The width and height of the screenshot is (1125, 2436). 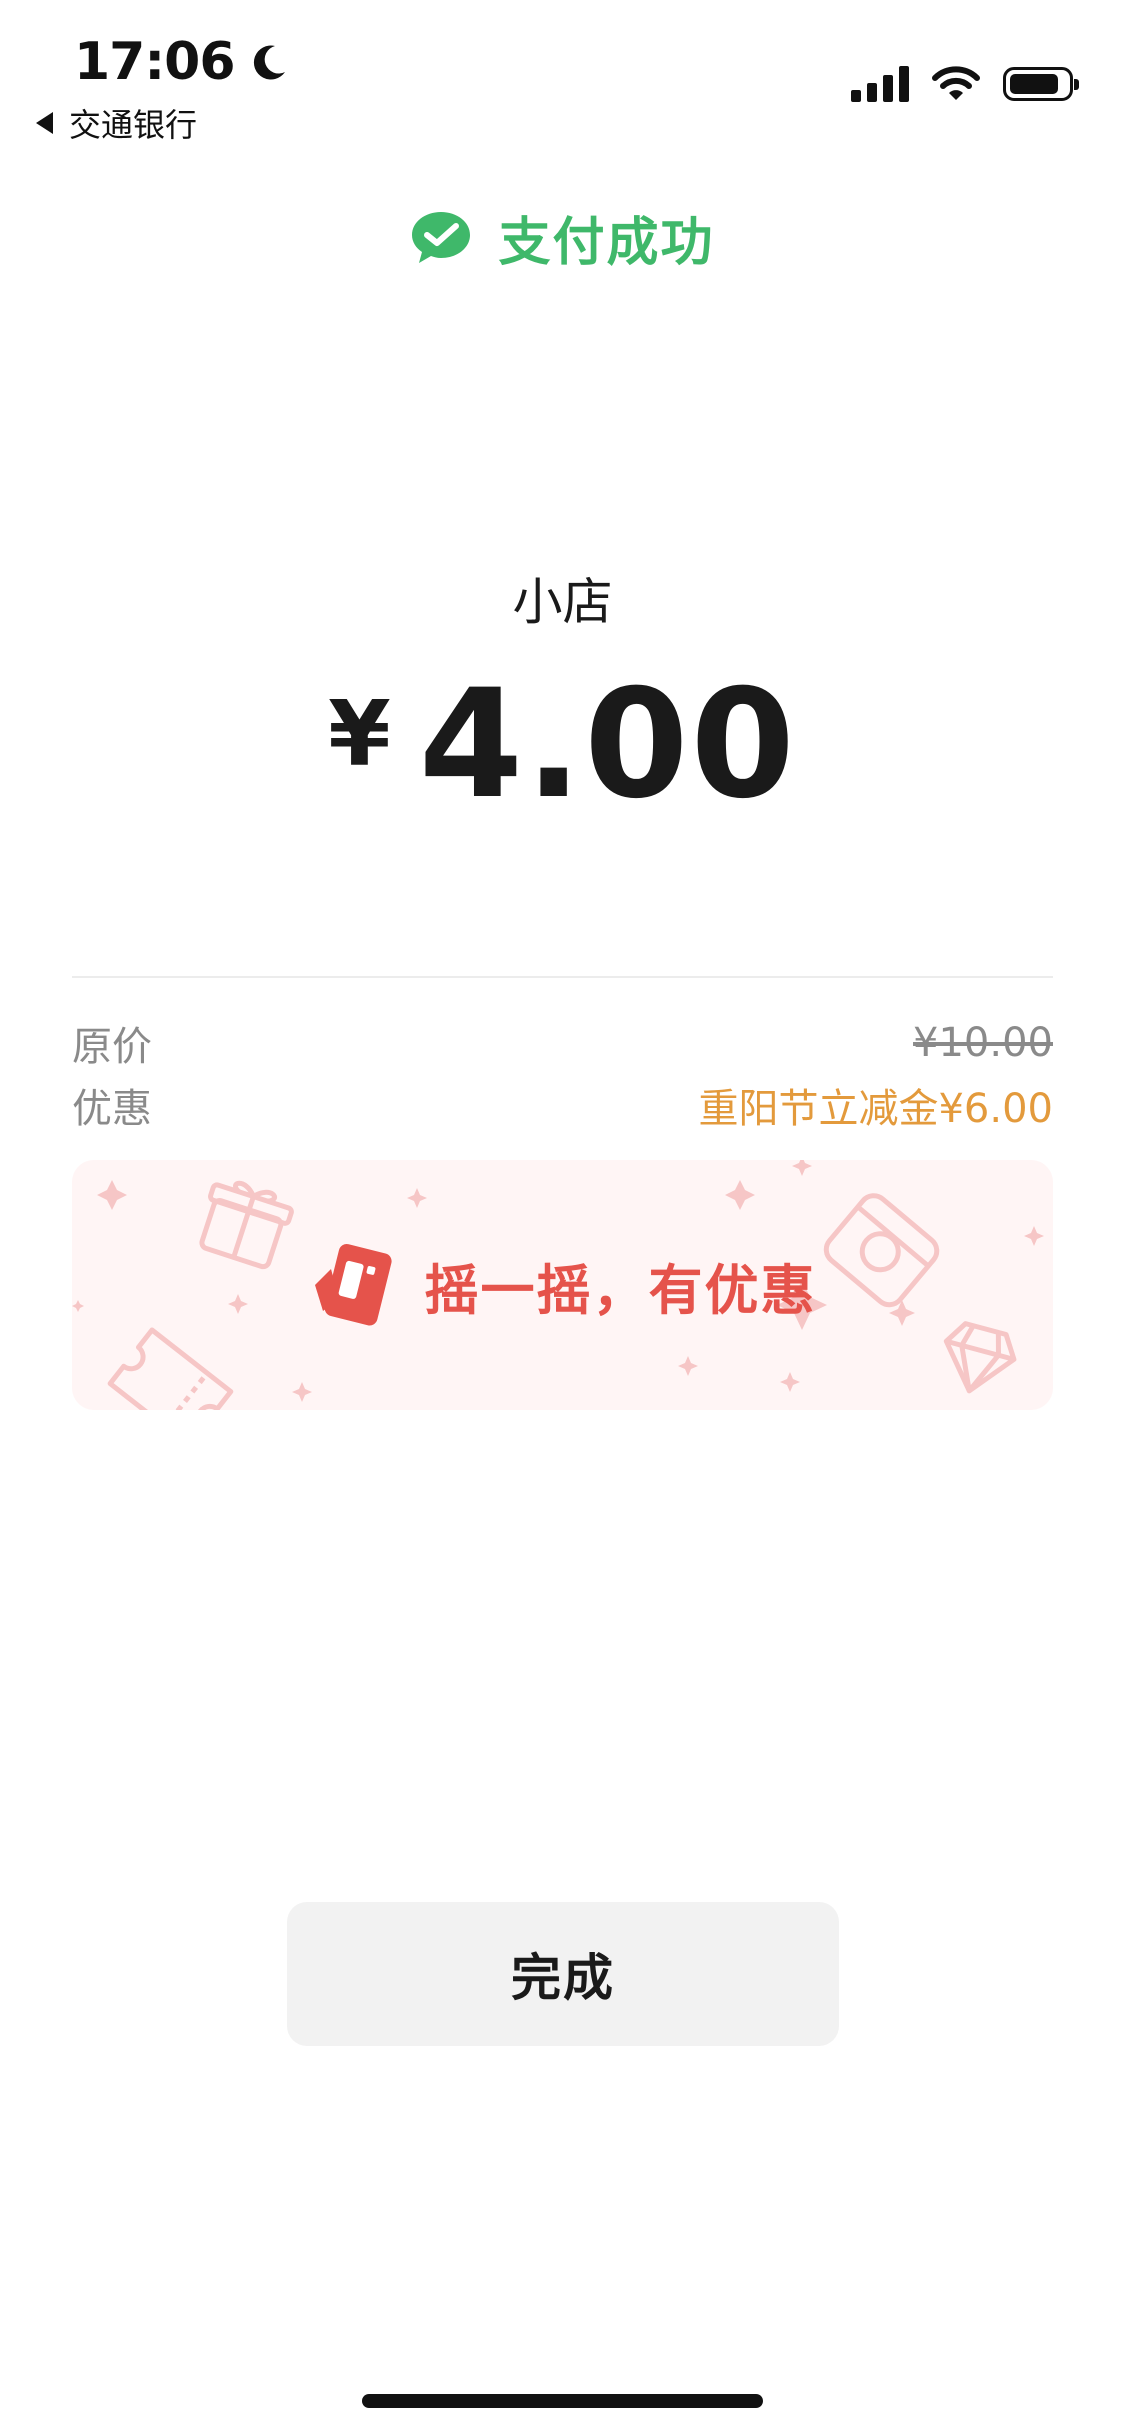 I want to click on moon-icon, so click(x=269, y=62).